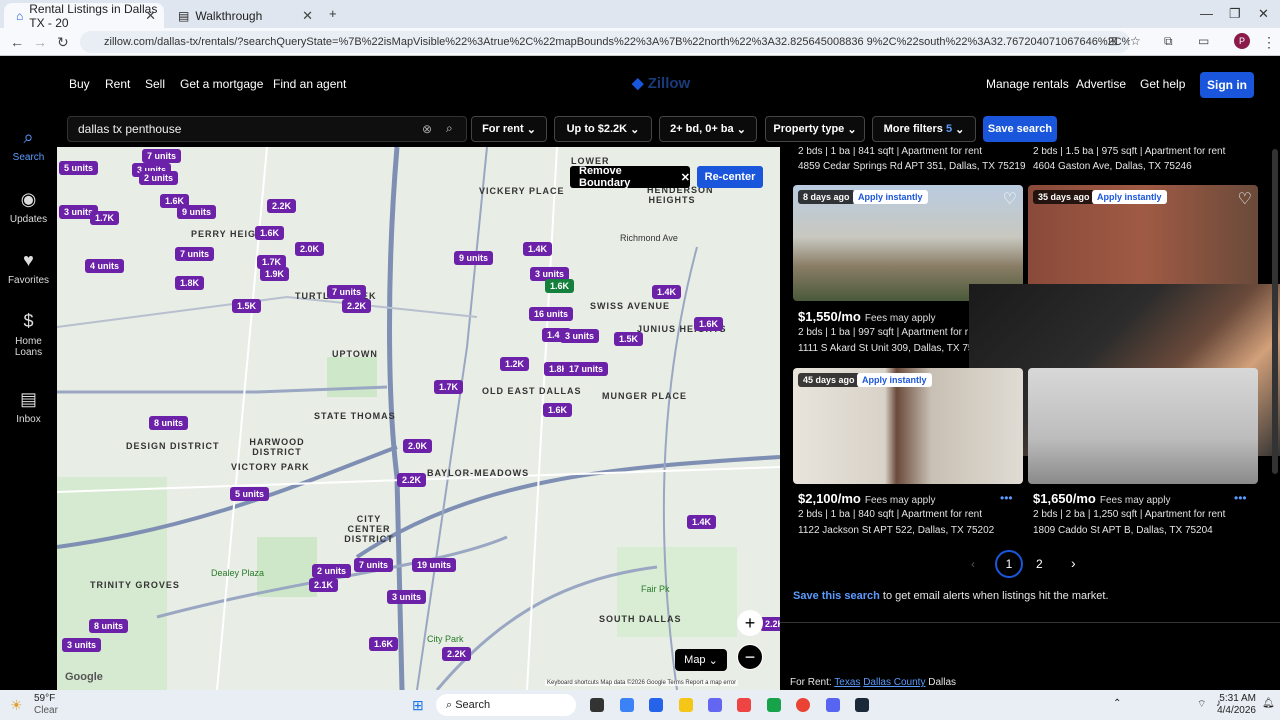 Image resolution: width=1280 pixels, height=720 pixels. What do you see at coordinates (750, 657) in the screenshot?
I see `zoom-out-button: −` at bounding box center [750, 657].